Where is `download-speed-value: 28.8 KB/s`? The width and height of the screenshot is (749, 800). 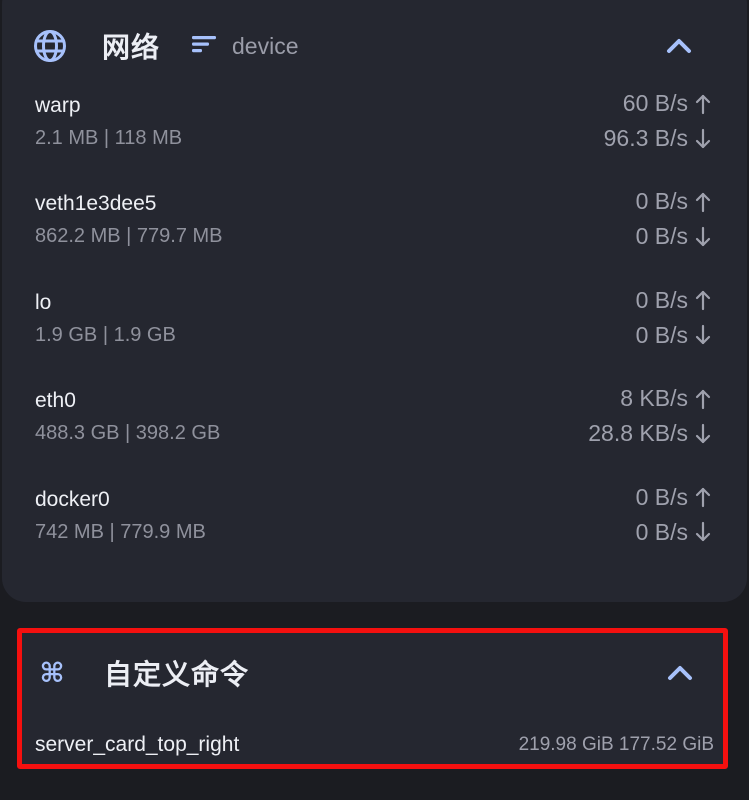 download-speed-value: 28.8 KB/s is located at coordinates (638, 433).